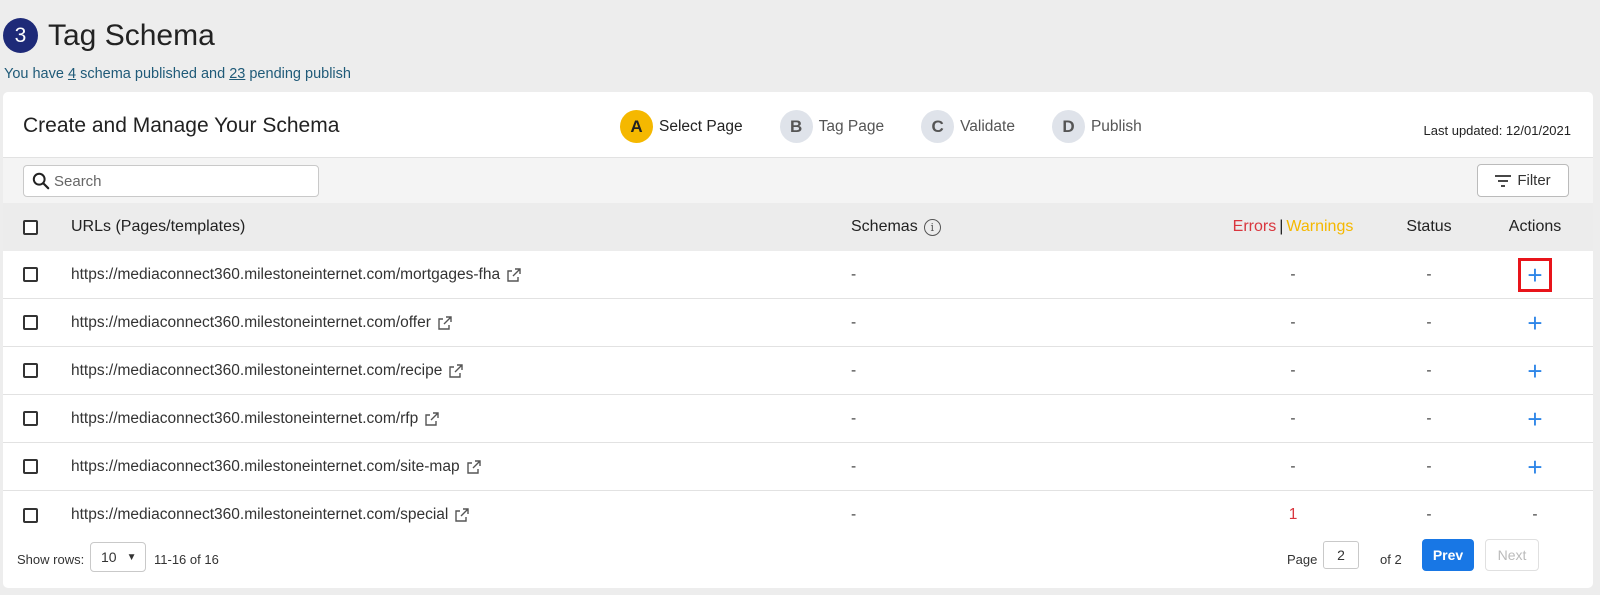 This screenshot has width=1600, height=595. What do you see at coordinates (884, 226) in the screenshot?
I see `header-schemas-label: Schemas` at bounding box center [884, 226].